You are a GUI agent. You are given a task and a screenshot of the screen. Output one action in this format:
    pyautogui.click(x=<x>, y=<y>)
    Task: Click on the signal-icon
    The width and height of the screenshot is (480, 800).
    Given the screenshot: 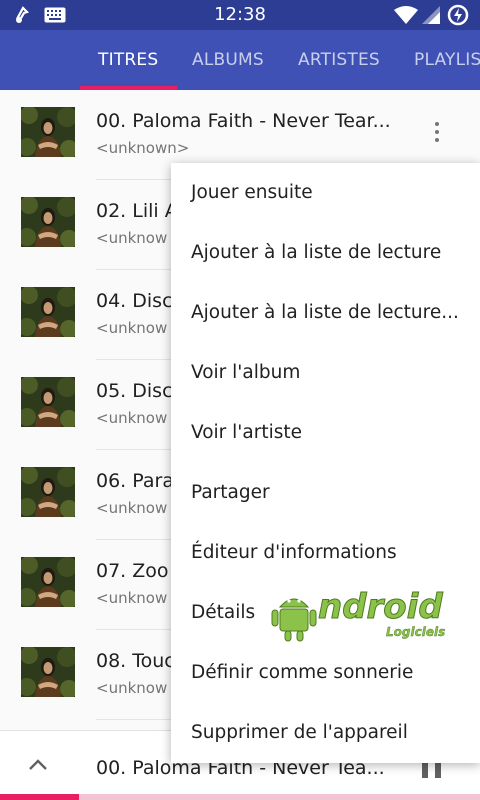 What is the action you would take?
    pyautogui.click(x=431, y=15)
    